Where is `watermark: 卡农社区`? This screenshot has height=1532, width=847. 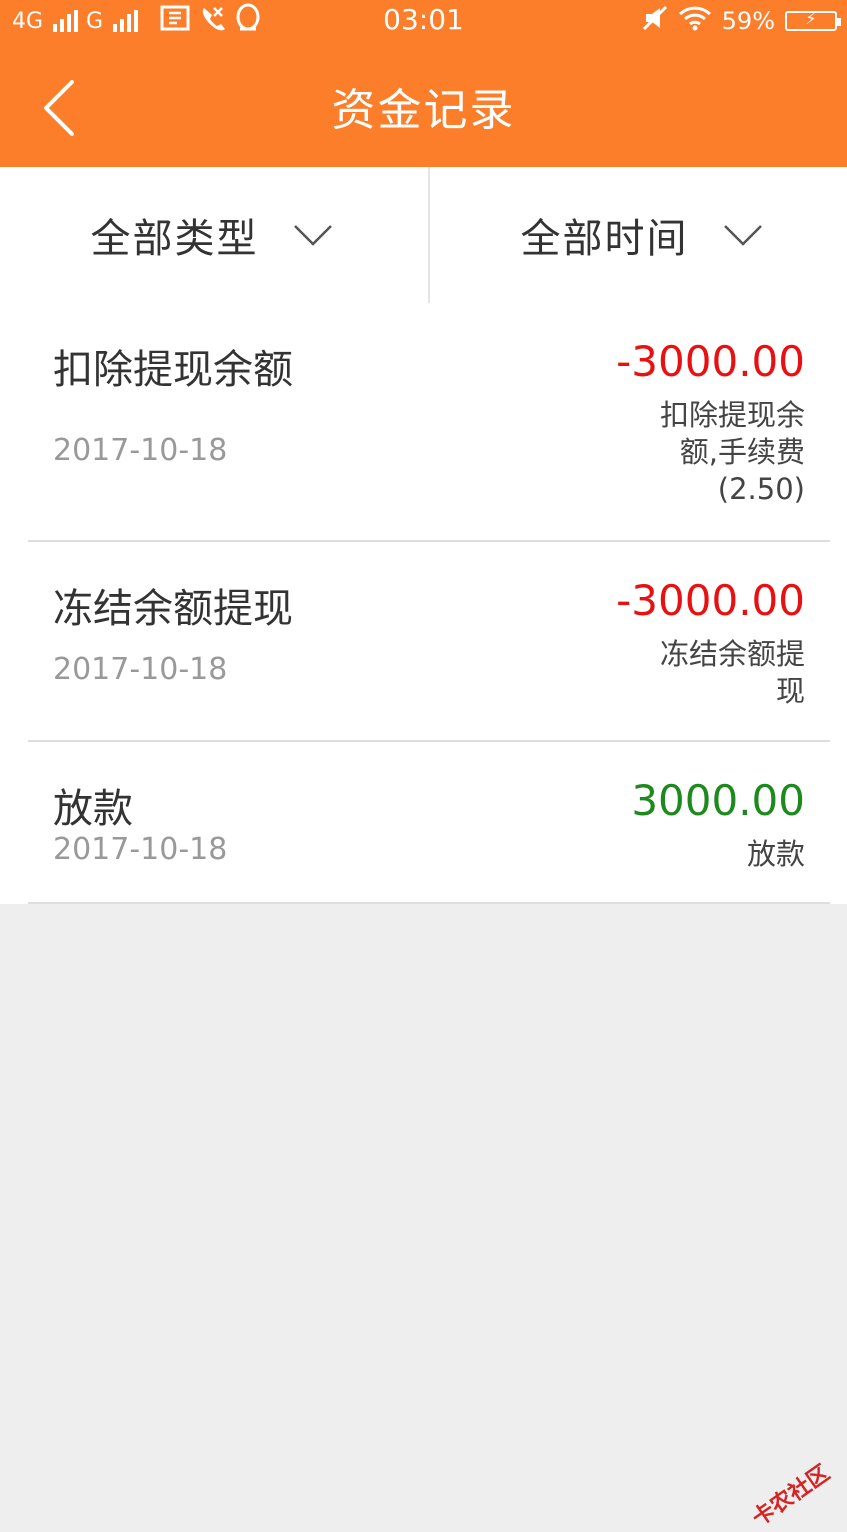
watermark: 卡农社区 is located at coordinates (791, 1496).